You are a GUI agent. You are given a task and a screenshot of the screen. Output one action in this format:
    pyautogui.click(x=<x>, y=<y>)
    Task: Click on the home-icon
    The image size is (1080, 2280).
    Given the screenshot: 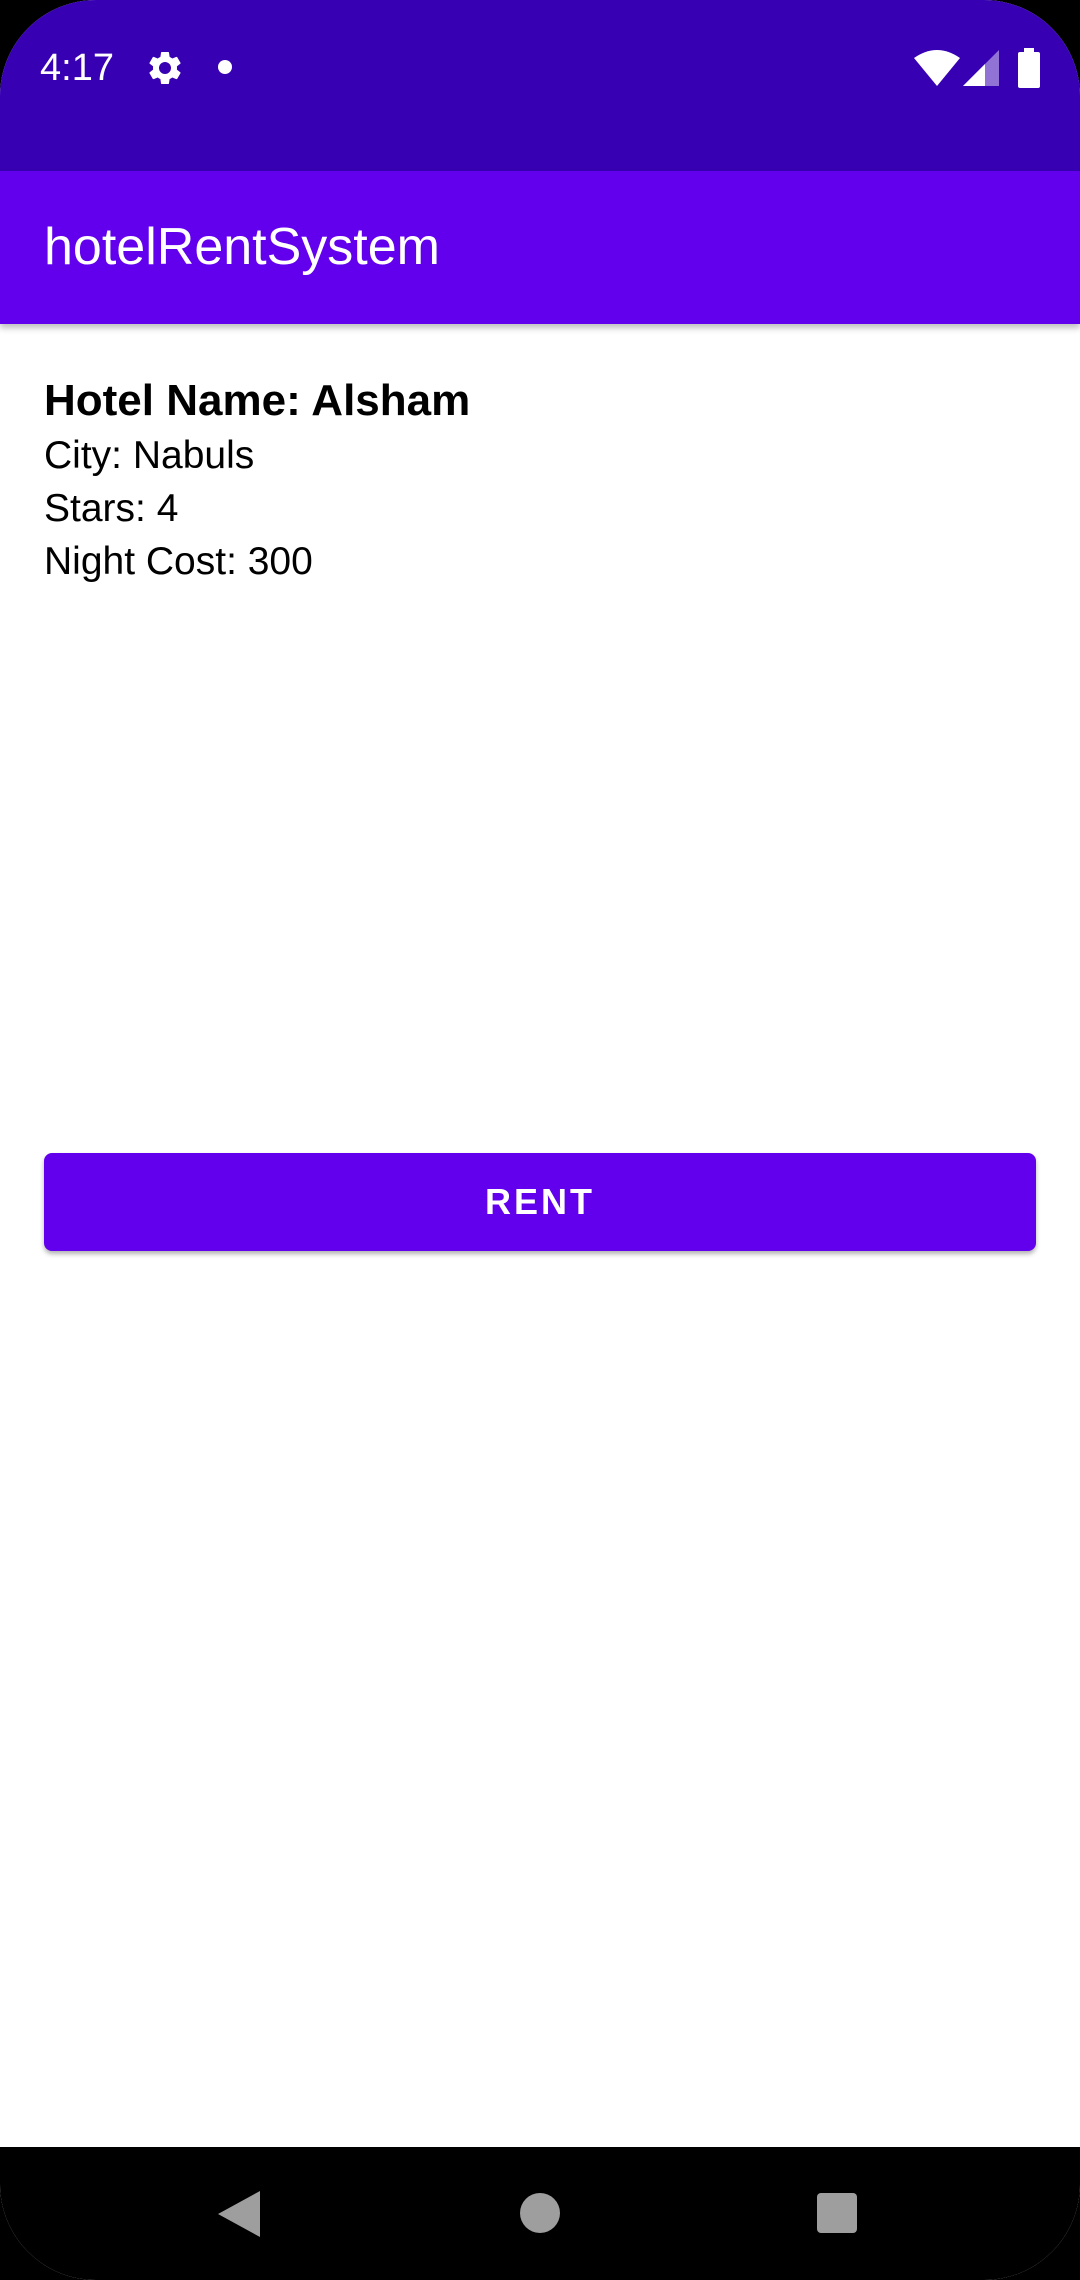 What is the action you would take?
    pyautogui.click(x=540, y=2213)
    